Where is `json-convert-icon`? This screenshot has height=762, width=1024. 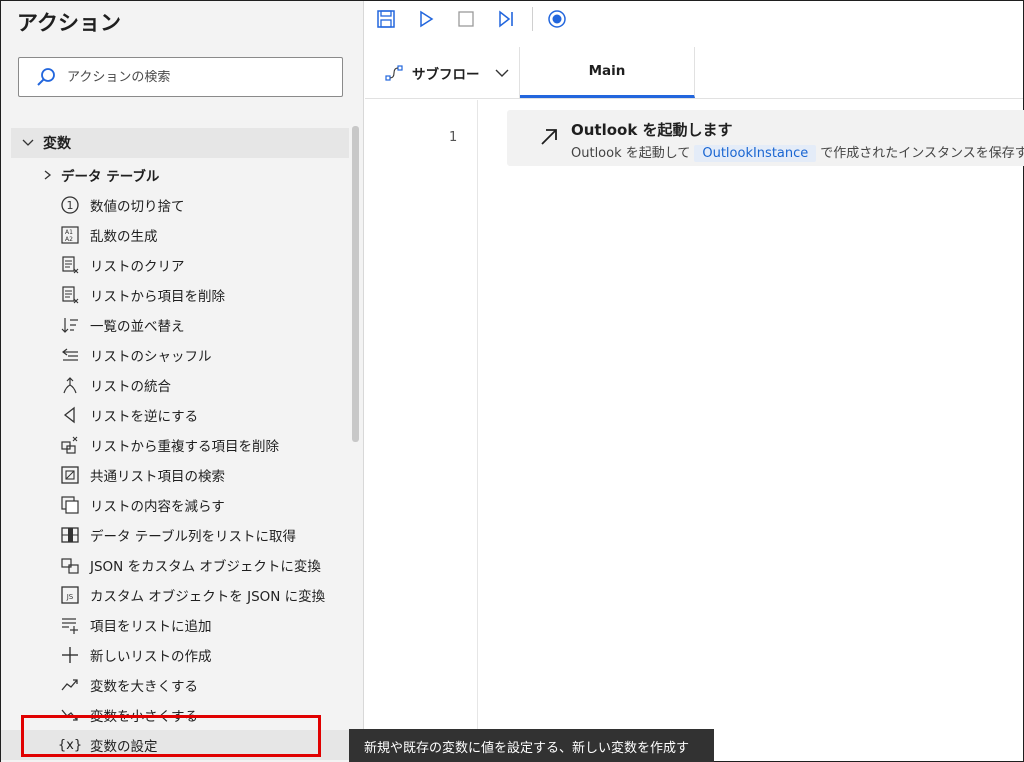
json-convert-icon is located at coordinates (70, 566).